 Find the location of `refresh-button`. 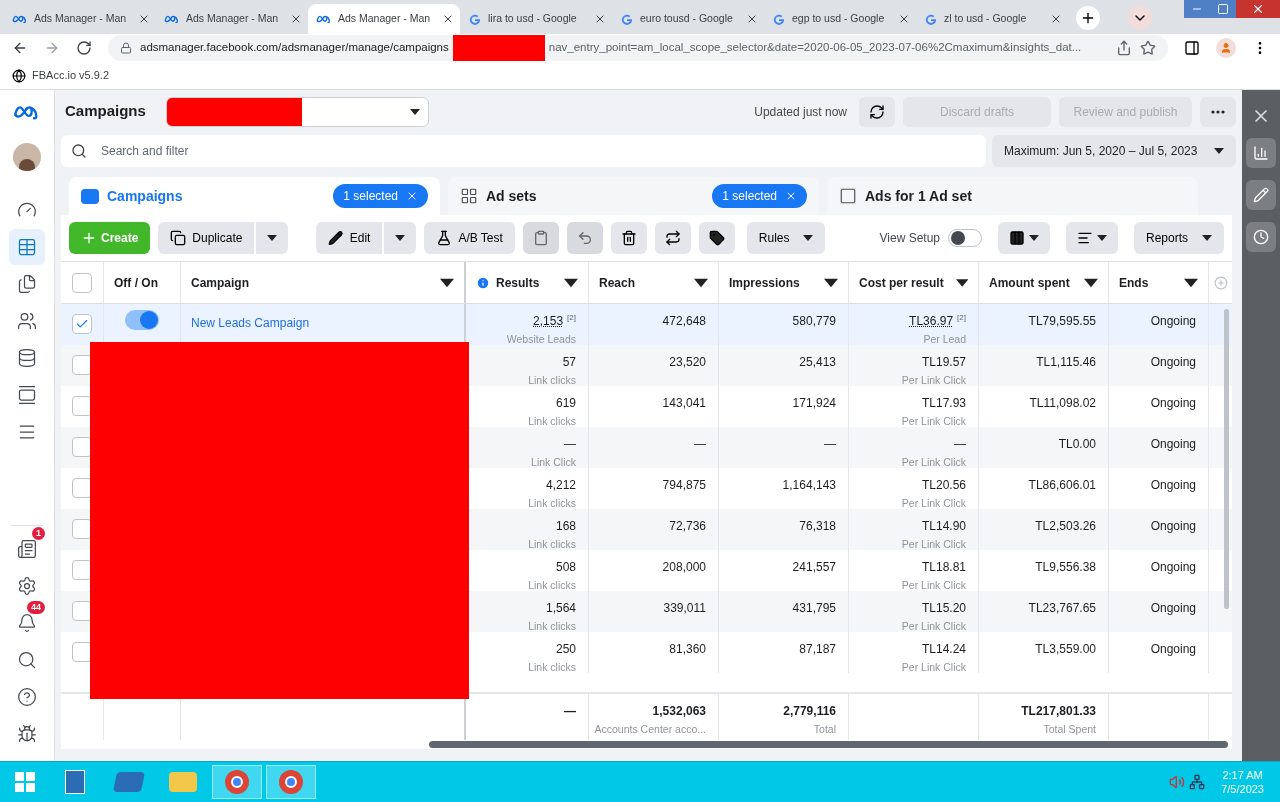

refresh-button is located at coordinates (877, 111).